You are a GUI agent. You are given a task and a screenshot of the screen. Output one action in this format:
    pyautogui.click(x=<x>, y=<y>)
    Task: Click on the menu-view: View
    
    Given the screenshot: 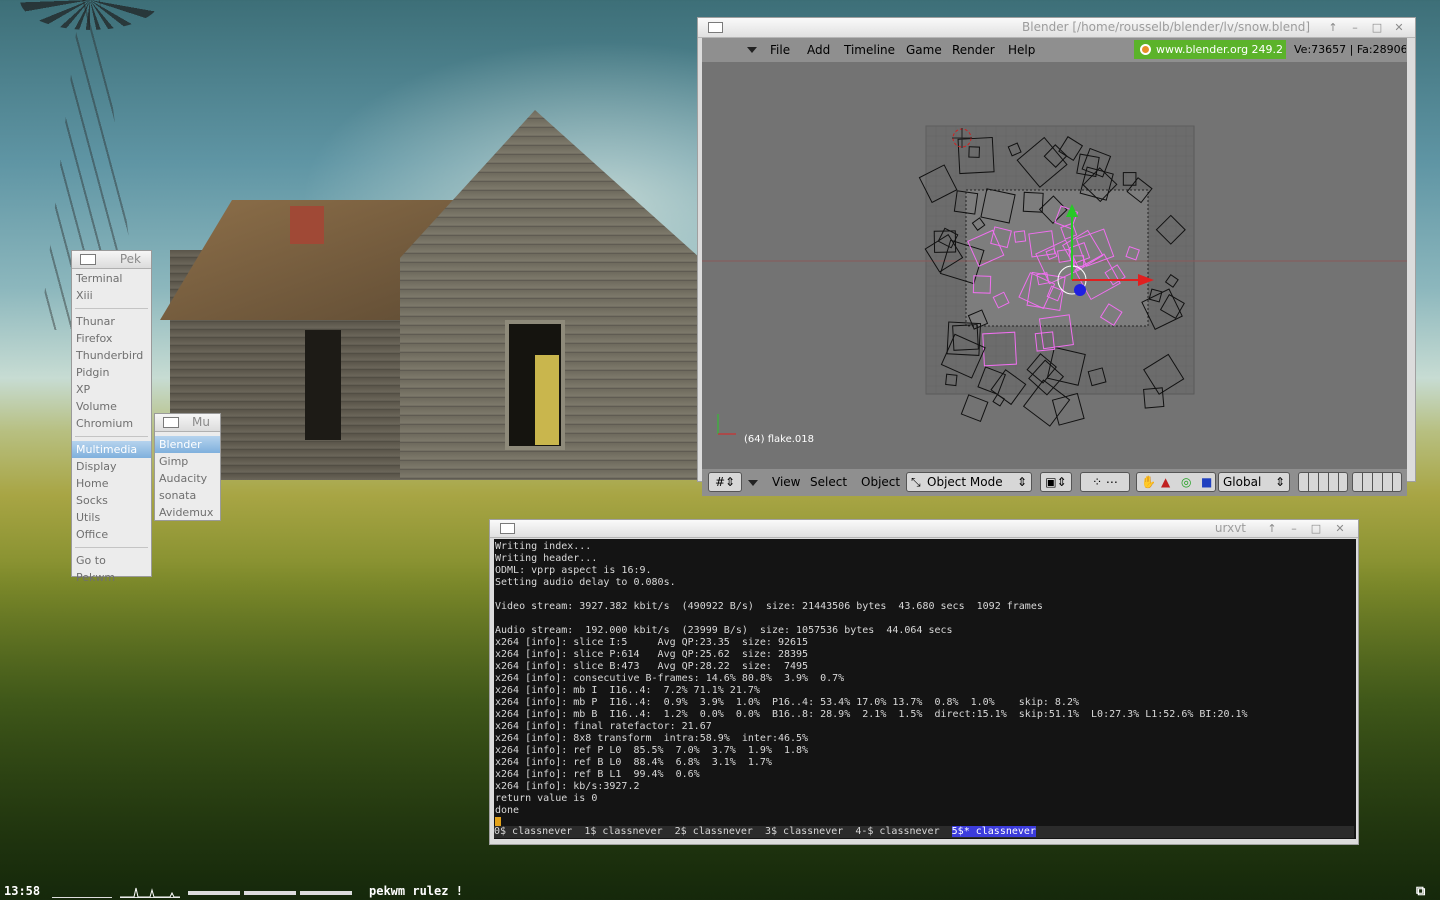 What is the action you would take?
    pyautogui.click(x=786, y=482)
    